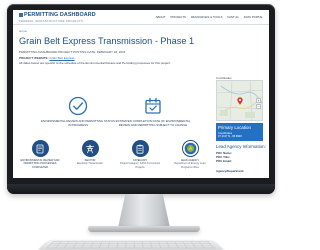 This screenshot has height=250, width=320. I want to click on location-map: + −, so click(239, 100).